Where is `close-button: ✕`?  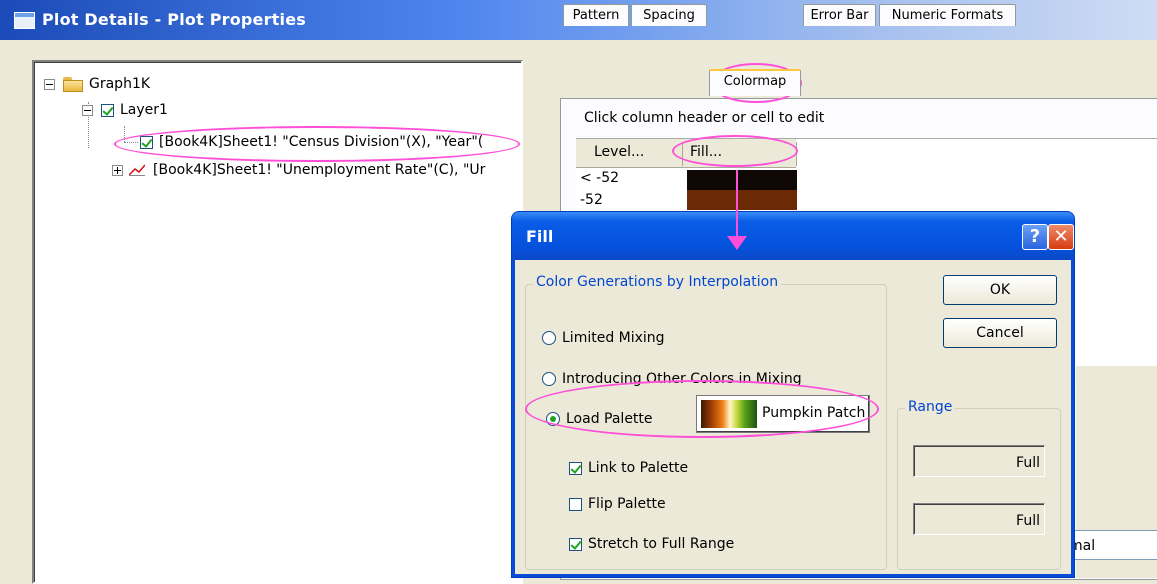 close-button: ✕ is located at coordinates (1061, 237).